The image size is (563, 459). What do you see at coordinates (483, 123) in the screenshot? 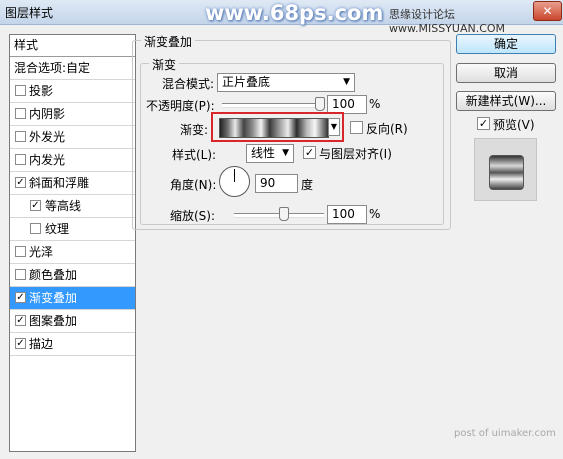
I see `preview-checkbox: ✓` at bounding box center [483, 123].